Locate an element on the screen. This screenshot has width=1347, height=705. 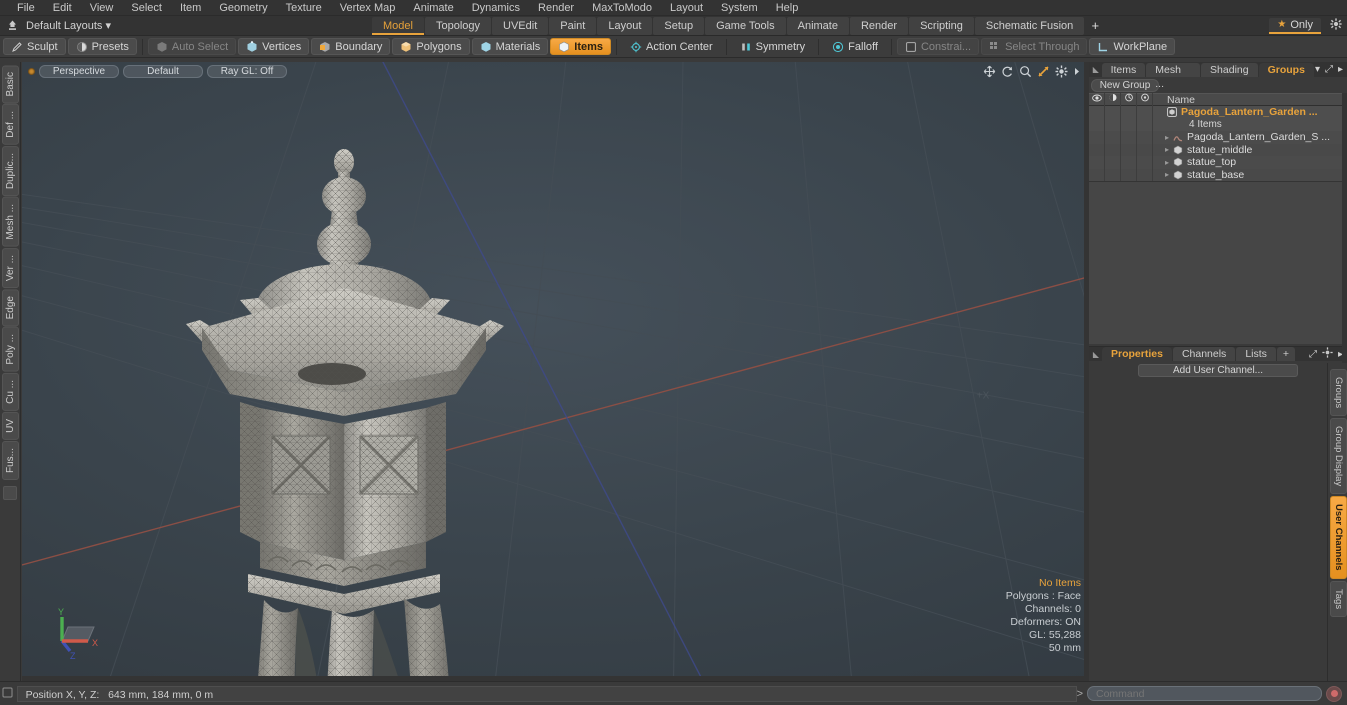
side-tab-group-display: Group Display is located at coordinates (1338, 456).